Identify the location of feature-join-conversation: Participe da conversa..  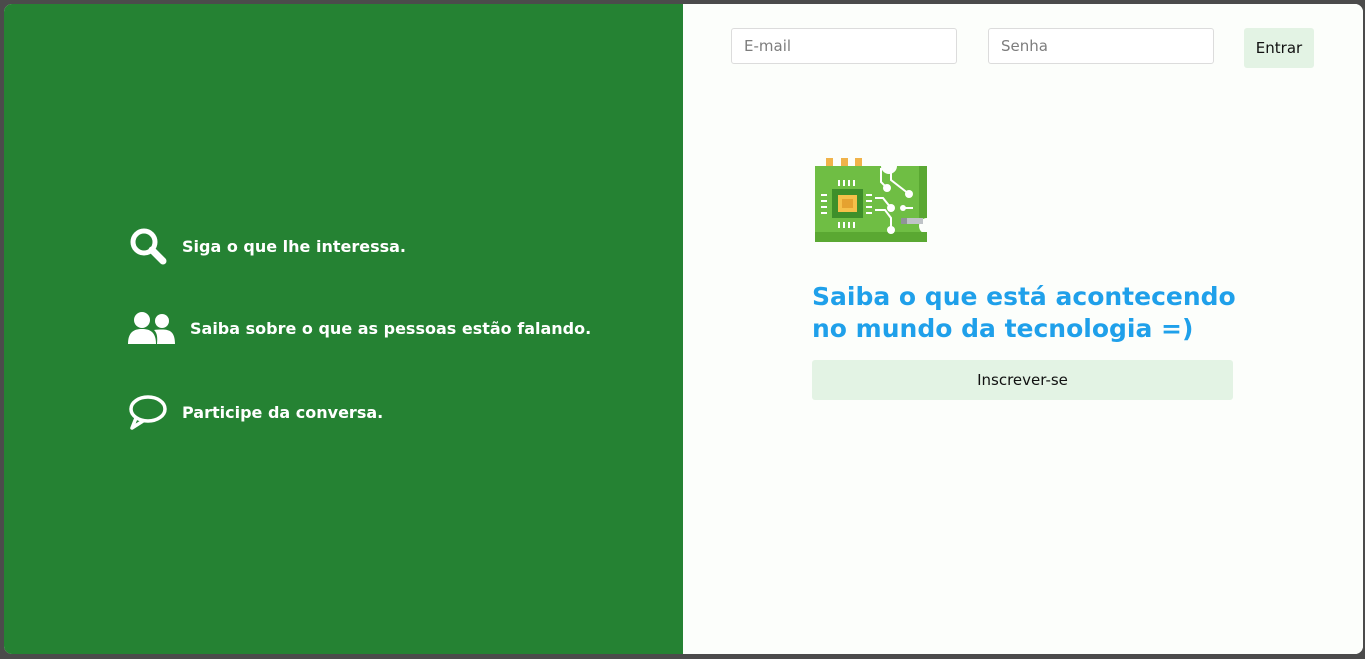
(255, 412).